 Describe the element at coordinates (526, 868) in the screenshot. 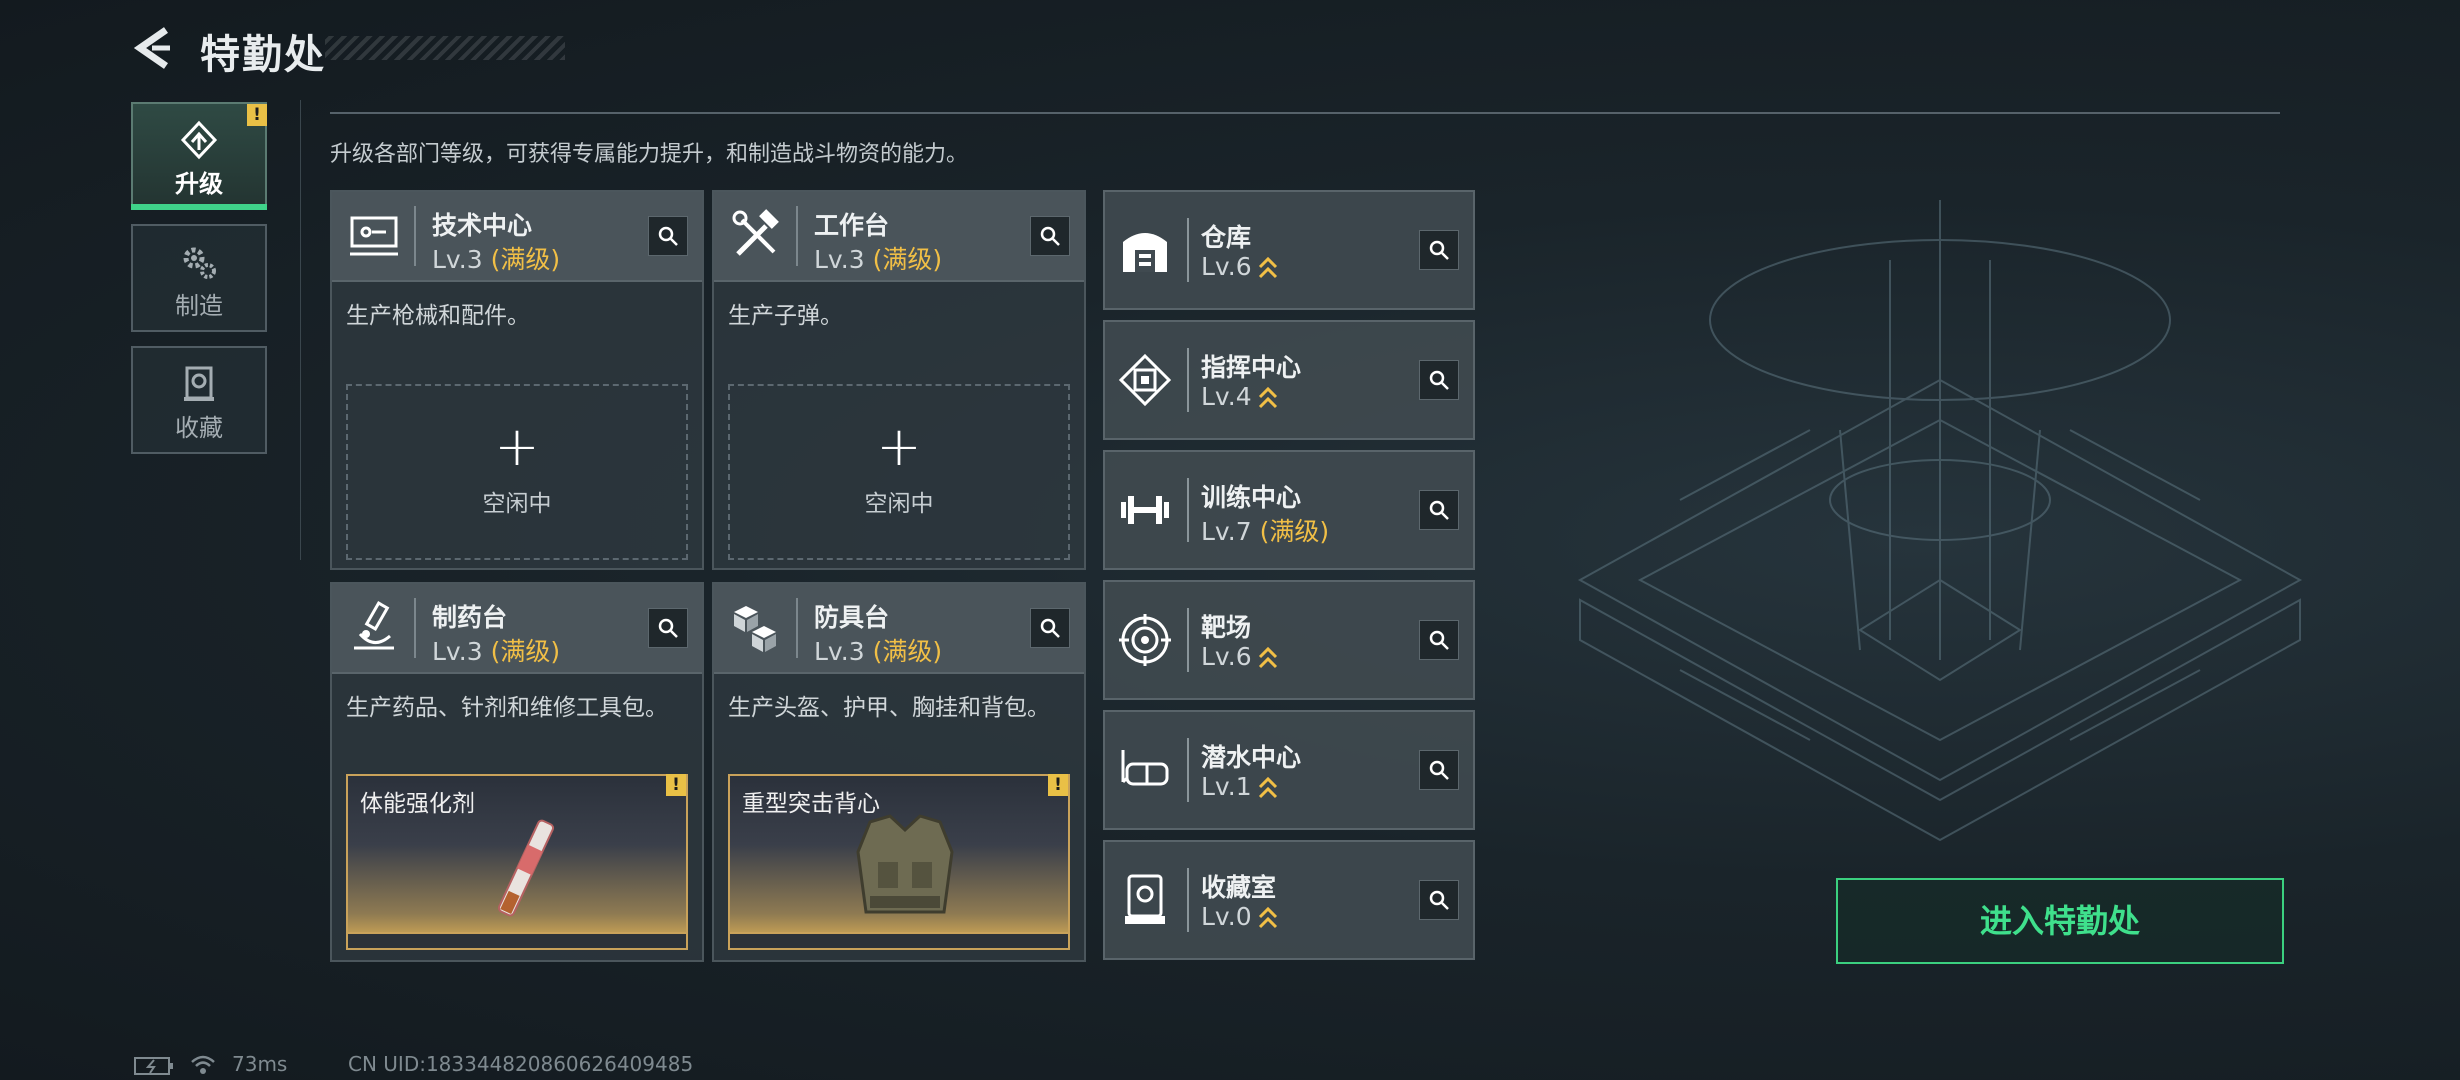

I see `injector-icon` at that location.